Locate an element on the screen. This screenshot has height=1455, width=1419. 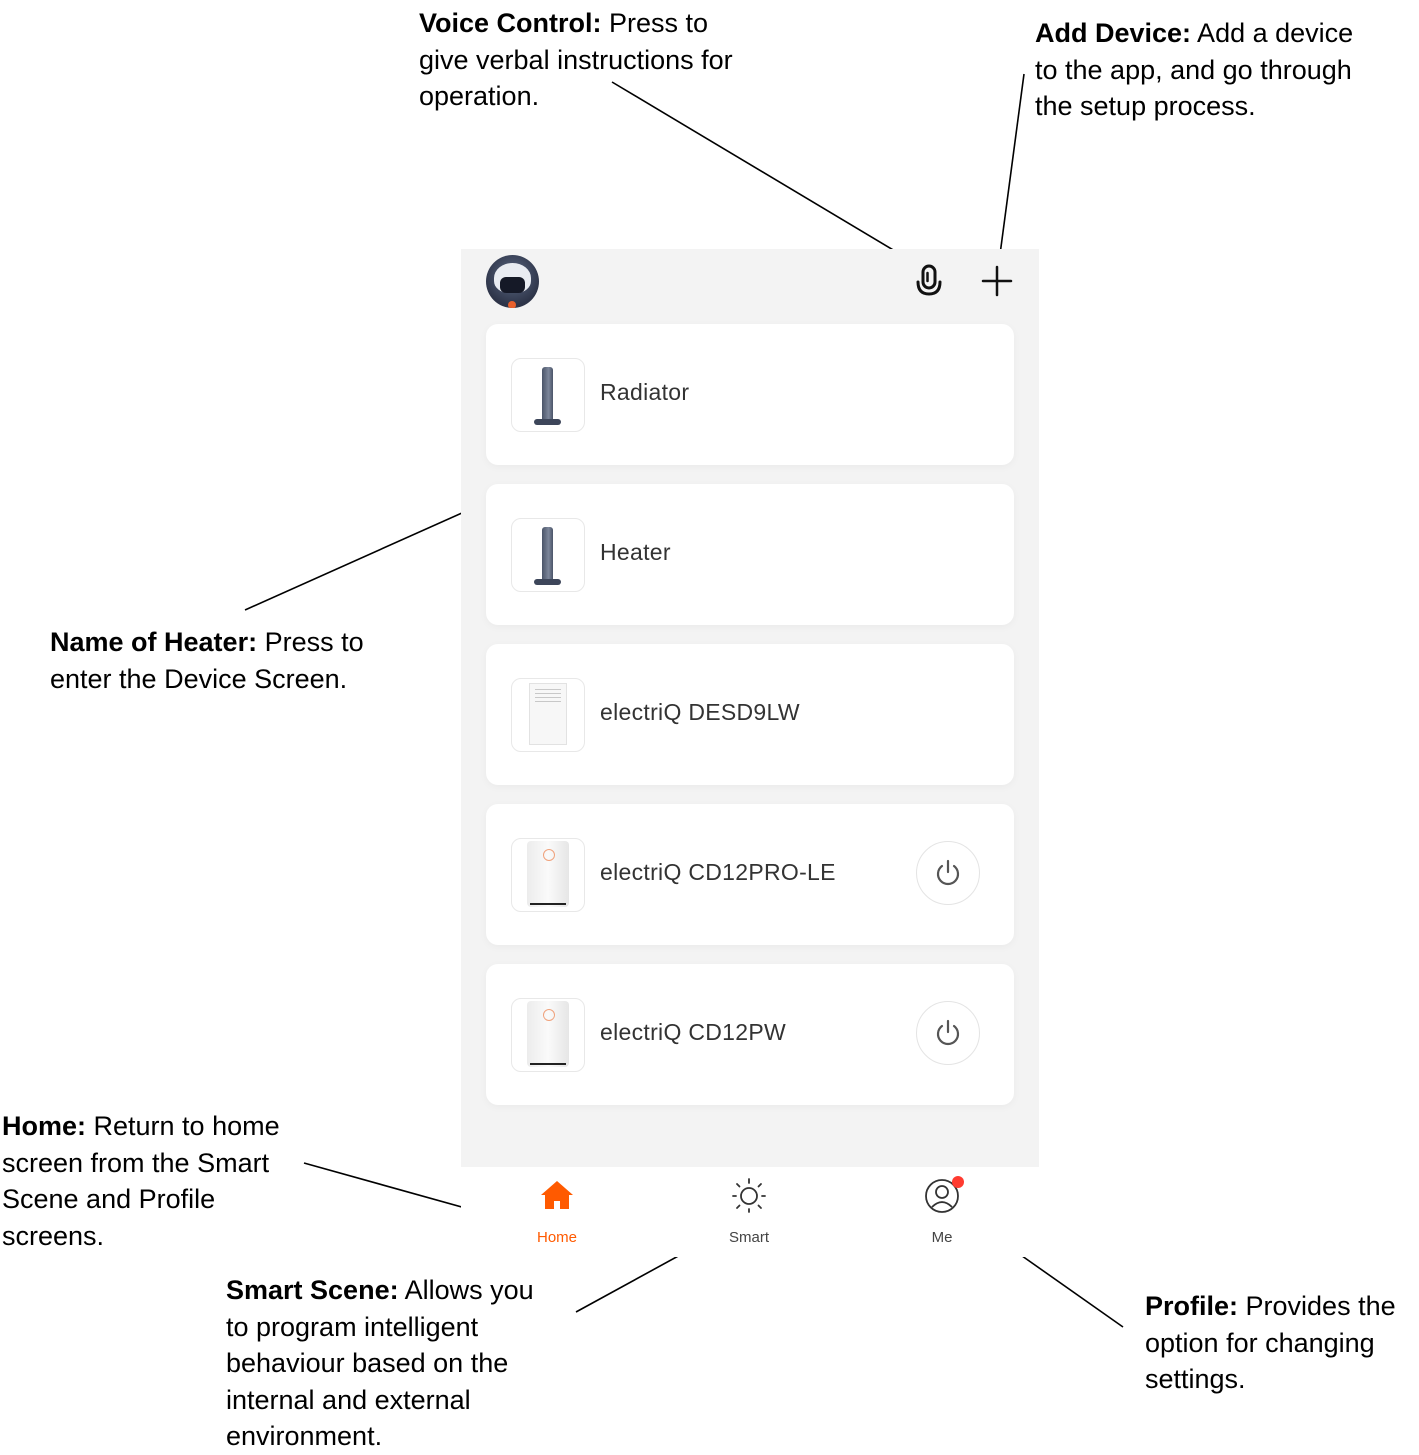
tab-label: Smart is located at coordinates (748, 1237).